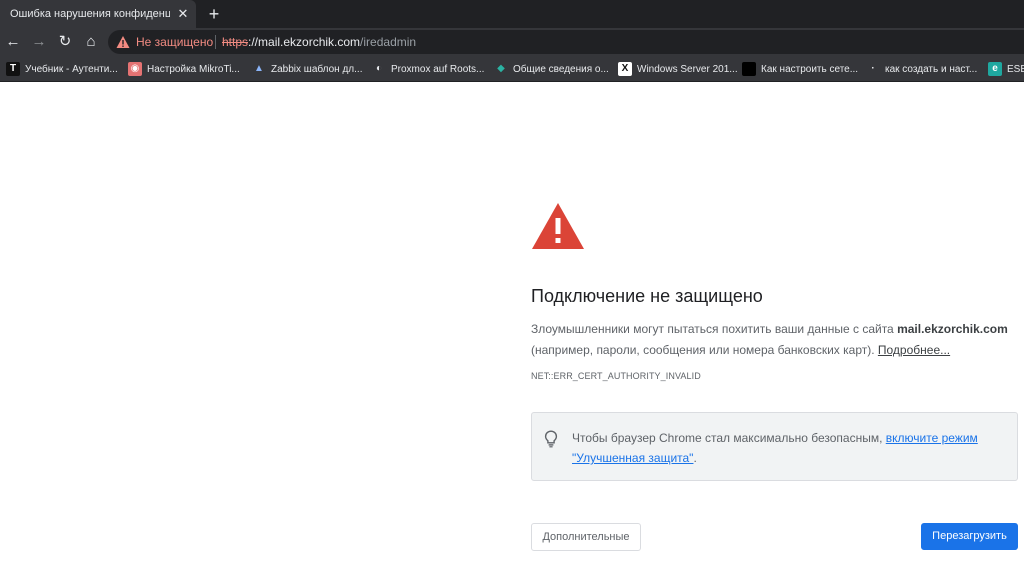 This screenshot has width=1024, height=569. I want to click on url-host: ://mail.ekzorchik.com, so click(304, 42).